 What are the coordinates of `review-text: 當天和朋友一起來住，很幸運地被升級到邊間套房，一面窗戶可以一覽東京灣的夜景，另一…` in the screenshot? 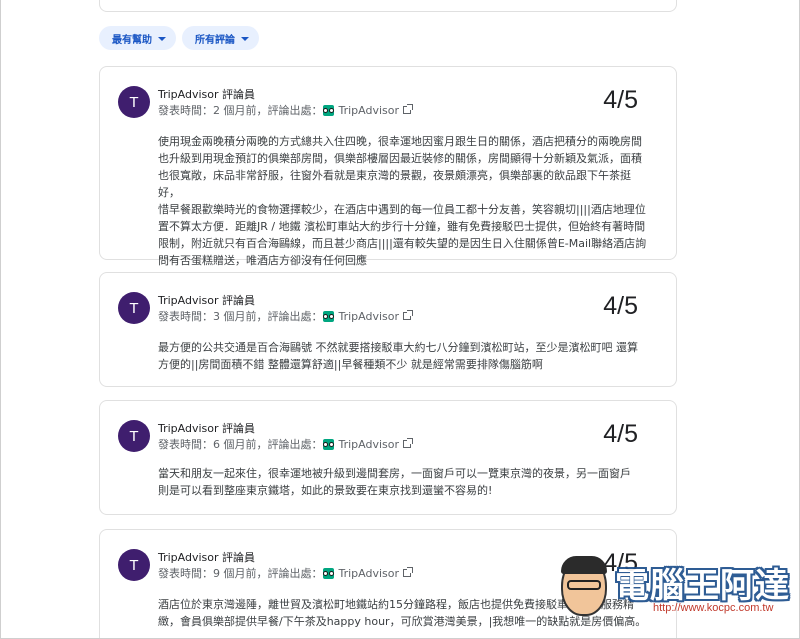 It's located at (405, 482).